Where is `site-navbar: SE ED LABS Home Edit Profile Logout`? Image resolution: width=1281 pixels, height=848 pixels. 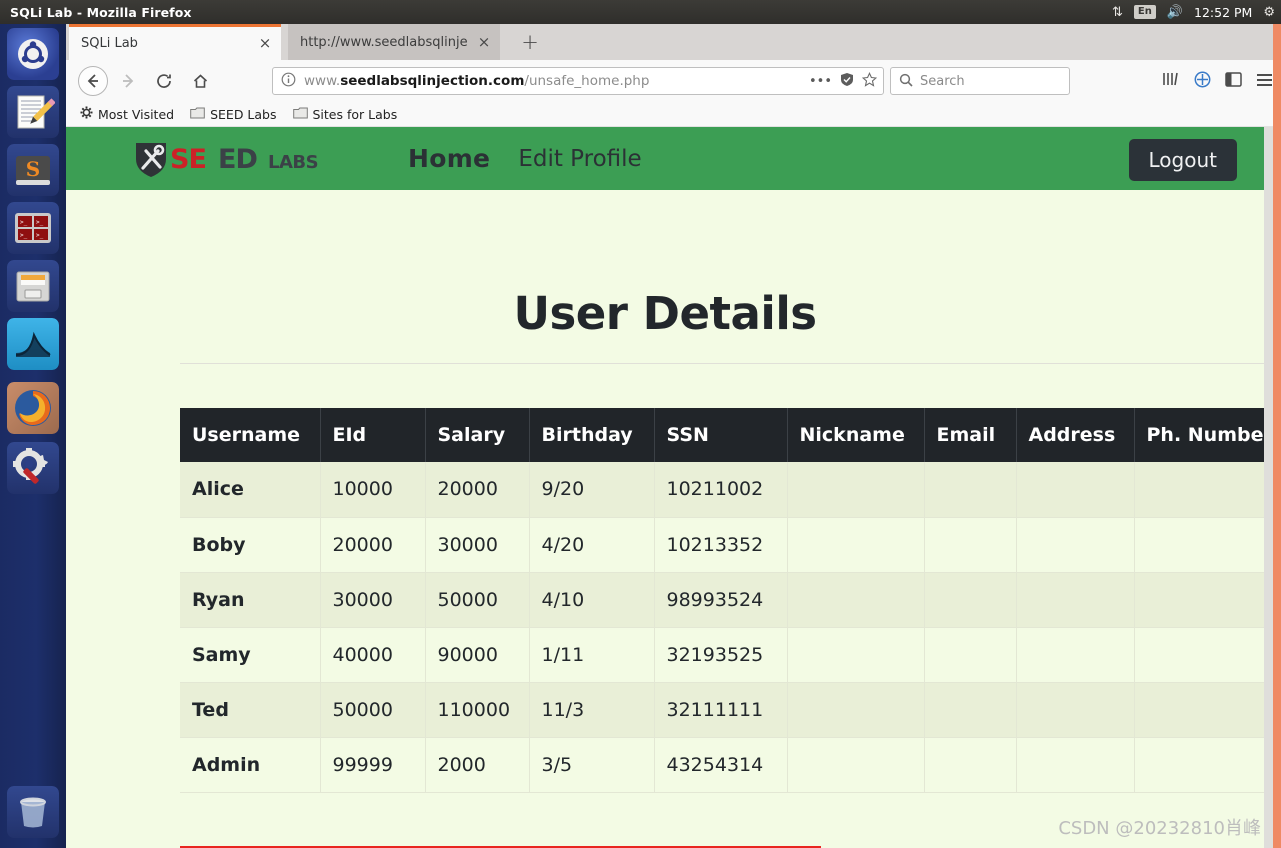 site-navbar: SE ED LABS Home Edit Profile Logout is located at coordinates (665, 158).